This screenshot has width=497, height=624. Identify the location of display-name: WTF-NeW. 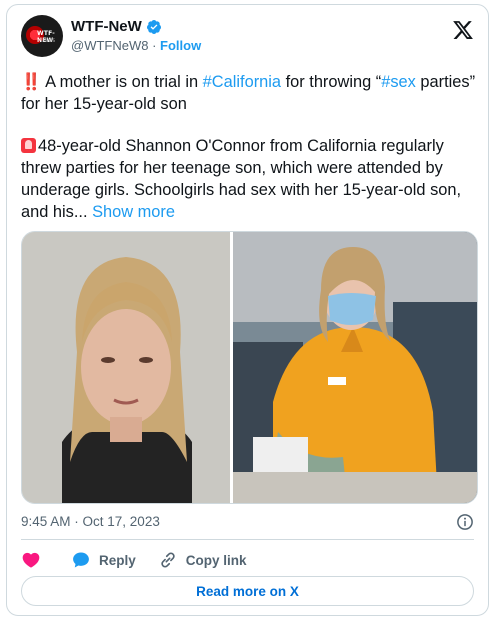
(106, 26).